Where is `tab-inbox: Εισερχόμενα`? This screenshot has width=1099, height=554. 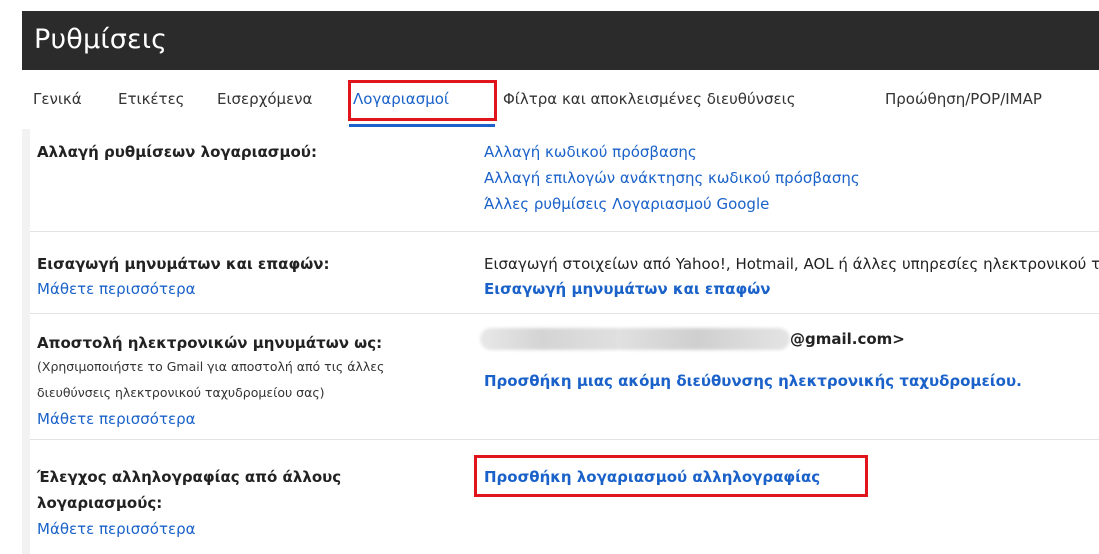 tab-inbox: Εισερχόμενα is located at coordinates (264, 99).